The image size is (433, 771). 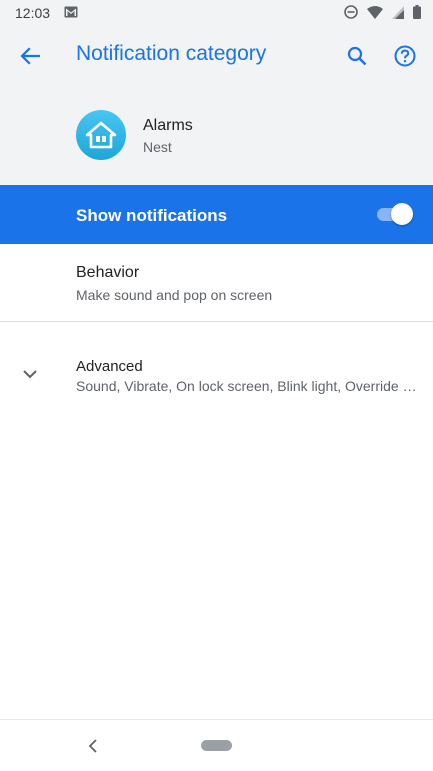 I want to click on gmail-icon, so click(x=71, y=12).